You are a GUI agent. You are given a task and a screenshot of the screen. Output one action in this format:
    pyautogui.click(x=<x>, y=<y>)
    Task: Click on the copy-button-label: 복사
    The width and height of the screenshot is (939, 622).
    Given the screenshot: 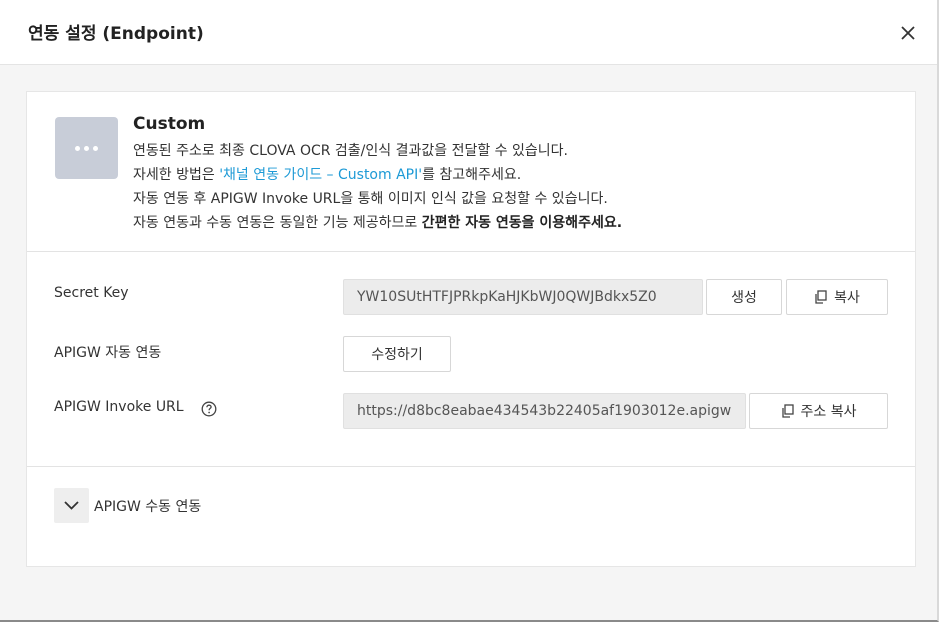 What is the action you would take?
    pyautogui.click(x=847, y=298)
    